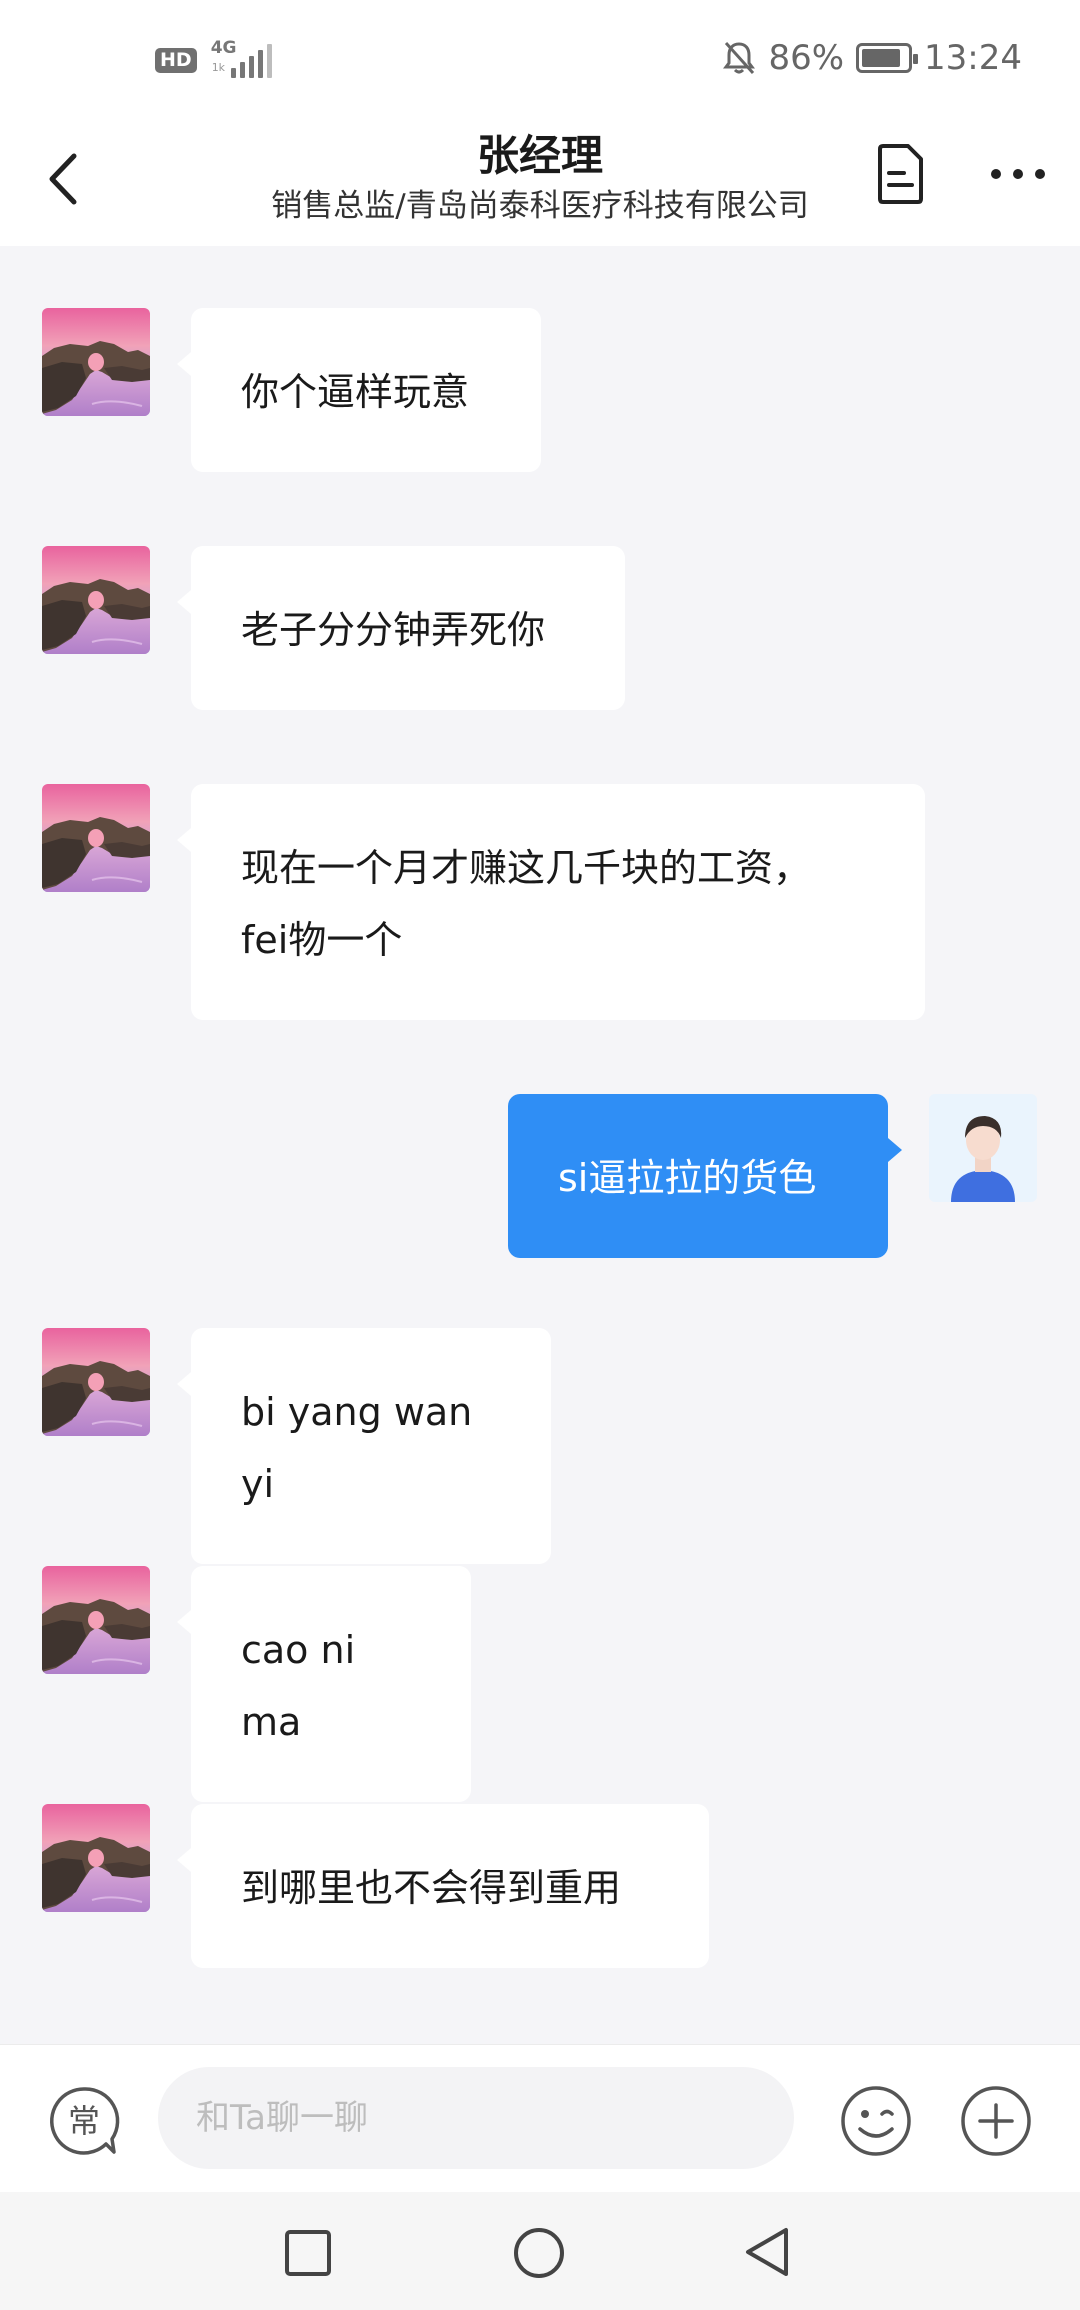  I want to click on network-speed: 1k, so click(218, 67).